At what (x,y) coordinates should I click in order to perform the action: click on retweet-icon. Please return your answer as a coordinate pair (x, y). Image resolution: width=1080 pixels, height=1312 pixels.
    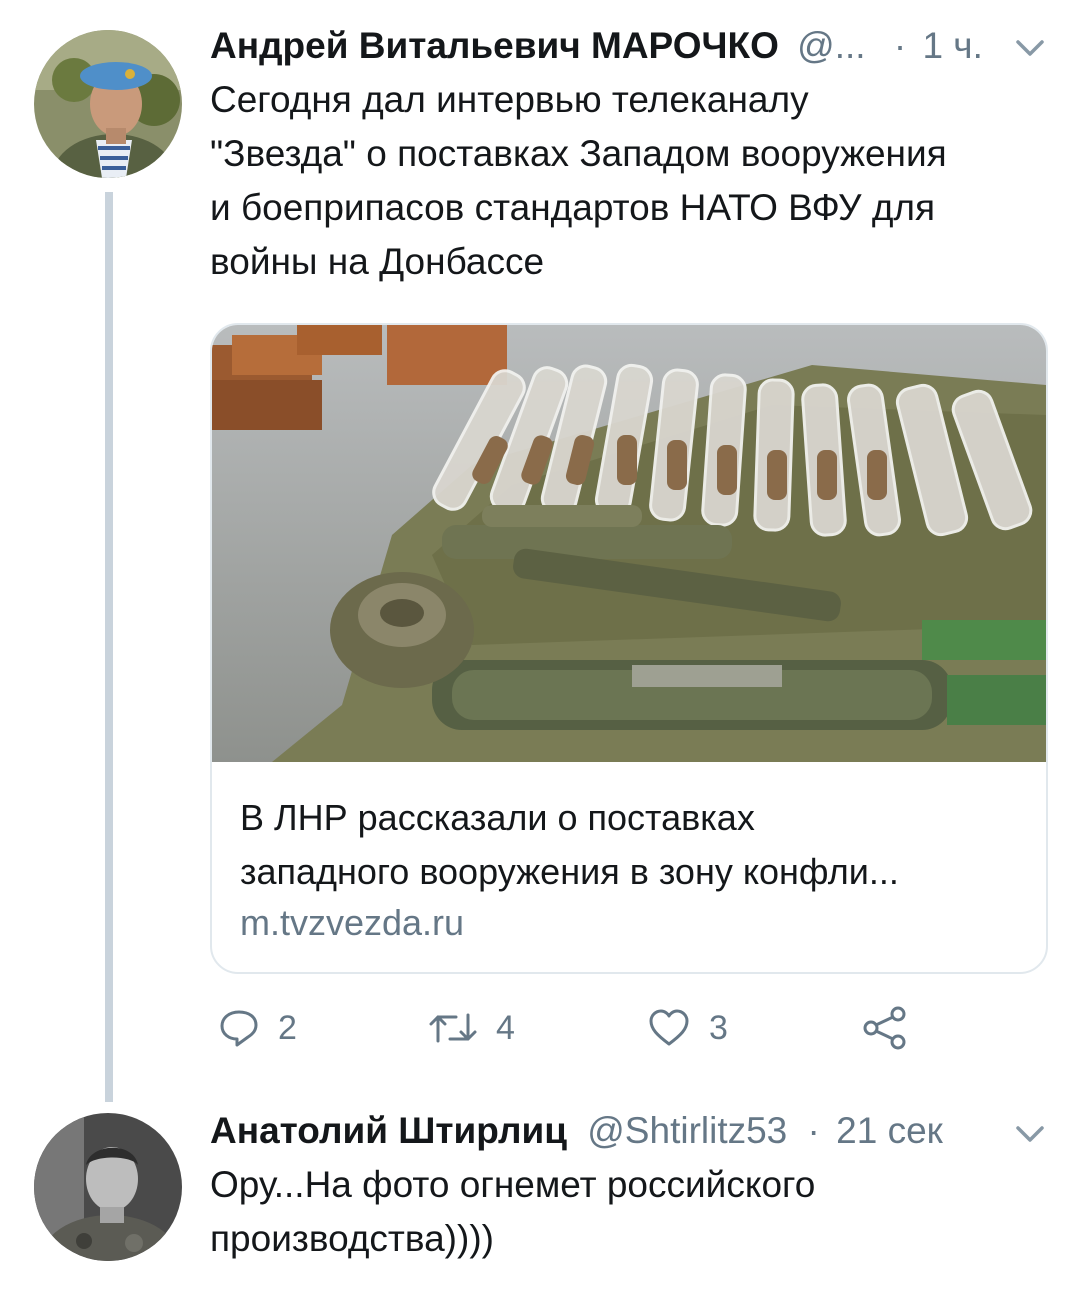
    Looking at the image, I should click on (453, 1028).